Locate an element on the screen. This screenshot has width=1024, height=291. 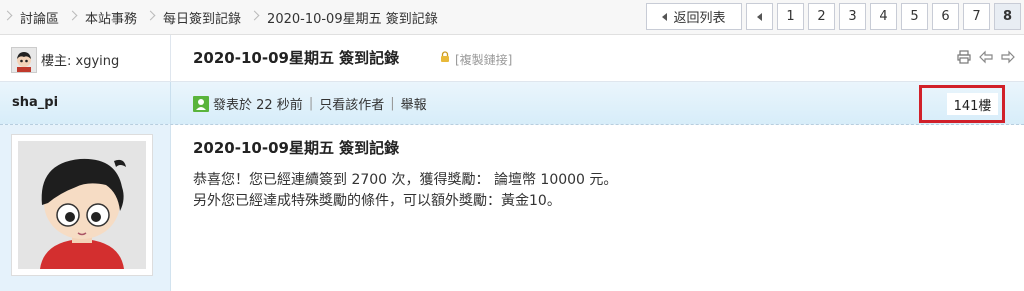
page-2-button: 2 is located at coordinates (821, 16).